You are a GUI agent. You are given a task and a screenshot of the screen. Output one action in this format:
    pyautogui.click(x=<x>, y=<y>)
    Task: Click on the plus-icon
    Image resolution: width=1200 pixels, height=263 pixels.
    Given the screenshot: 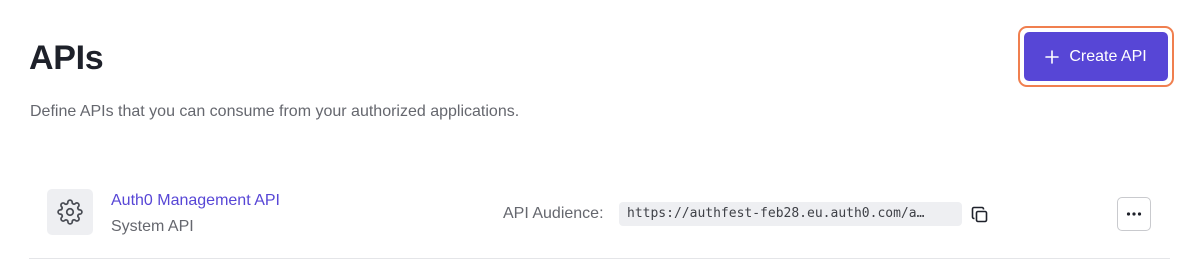 What is the action you would take?
    pyautogui.click(x=1052, y=56)
    